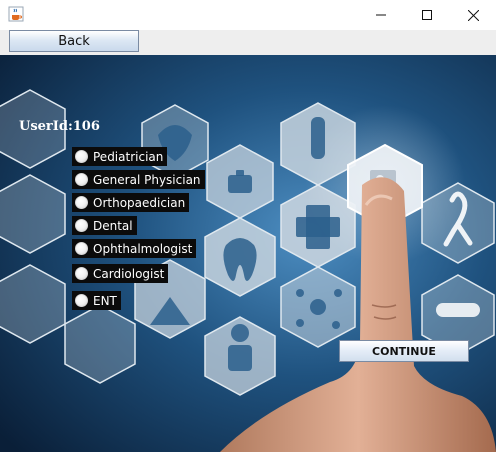 Image resolution: width=496 pixels, height=452 pixels. I want to click on radio-ophthalmologist: Ophthalmologist, so click(134, 248).